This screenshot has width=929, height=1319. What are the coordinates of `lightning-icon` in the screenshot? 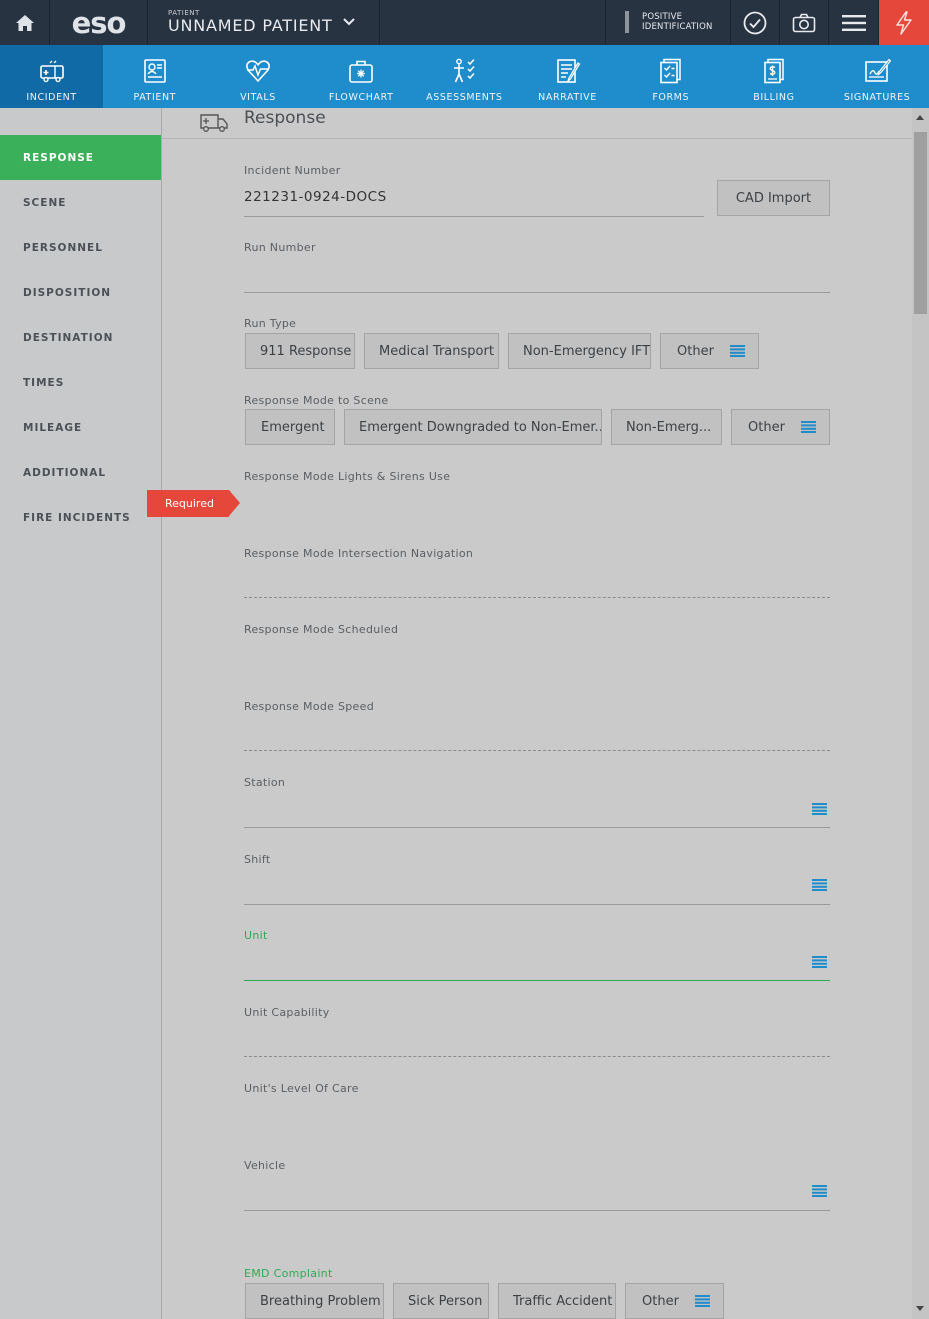 It's located at (904, 22).